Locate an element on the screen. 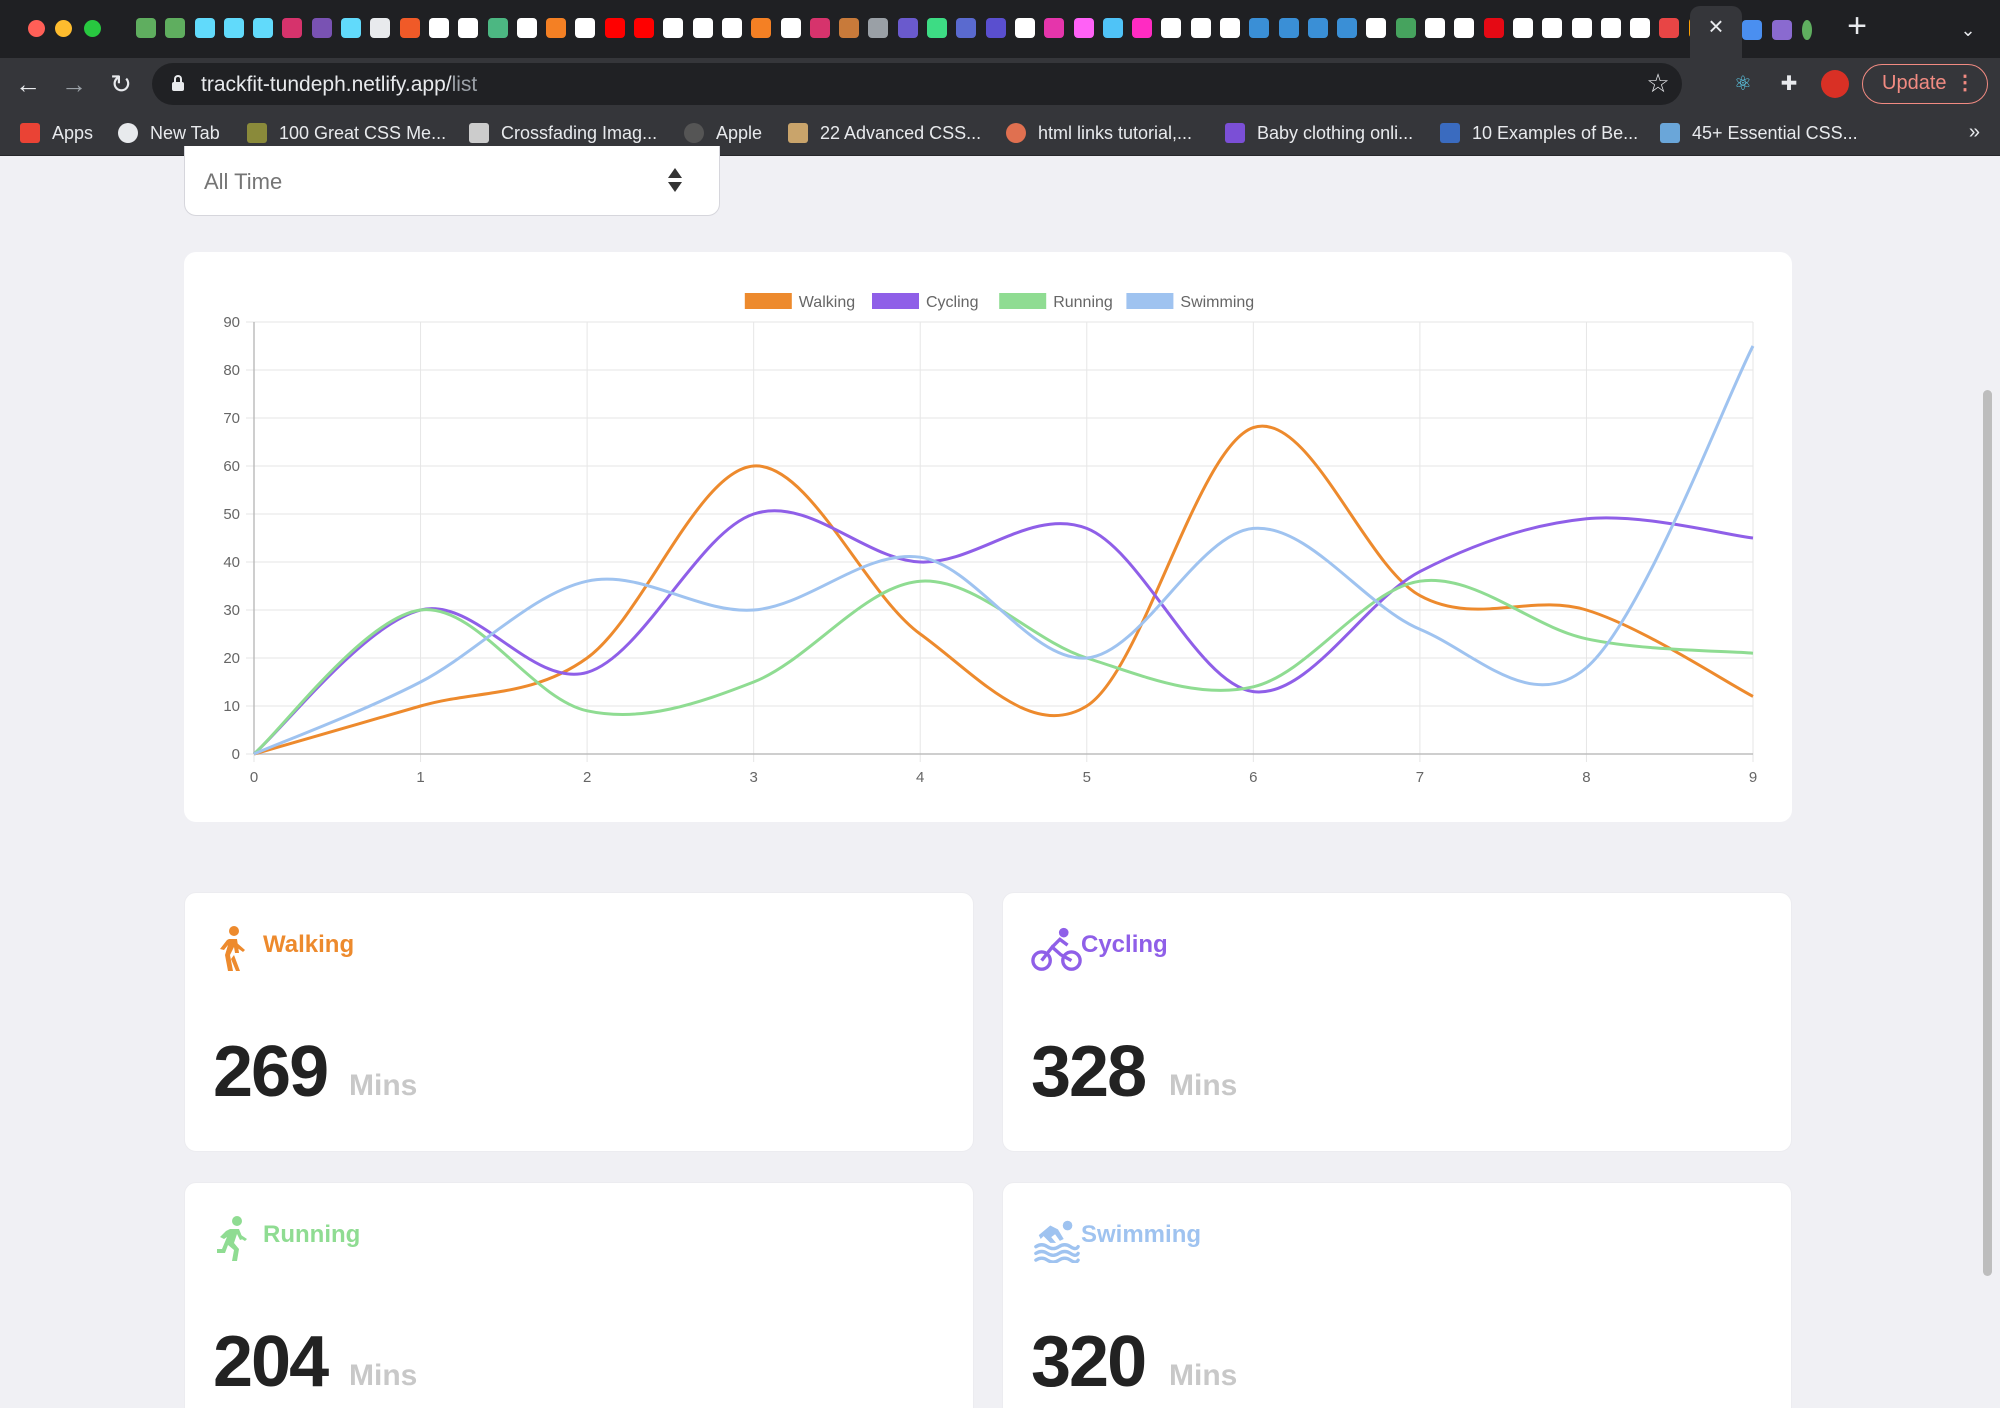 This screenshot has width=2000, height=1408. walking-stat-card: Walking 269 Mins is located at coordinates (579, 1022).